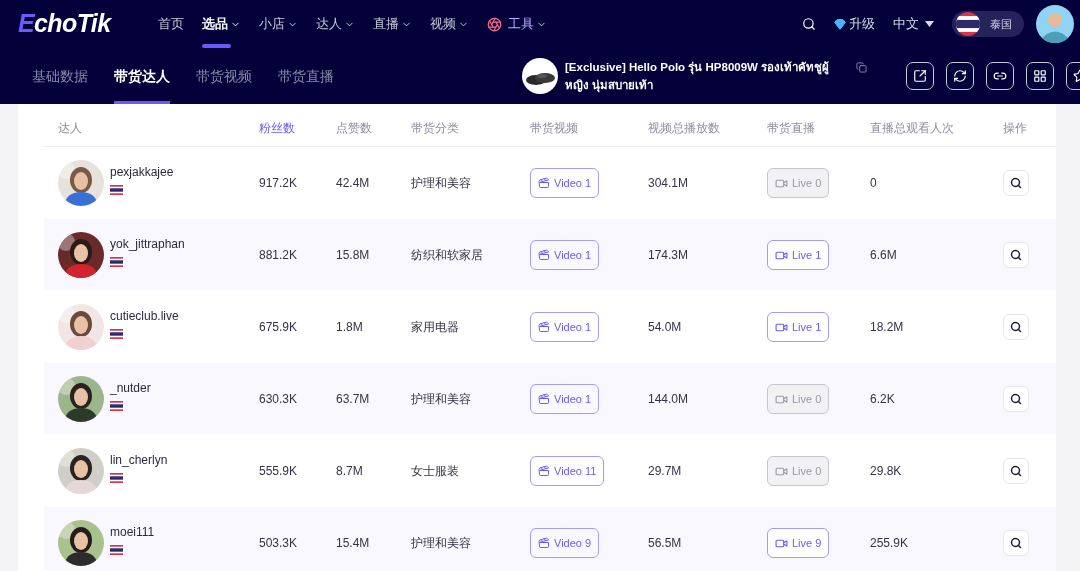 The width and height of the screenshot is (1080, 571). What do you see at coordinates (470, 128) in the screenshot?
I see `column-header: 带货分类` at bounding box center [470, 128].